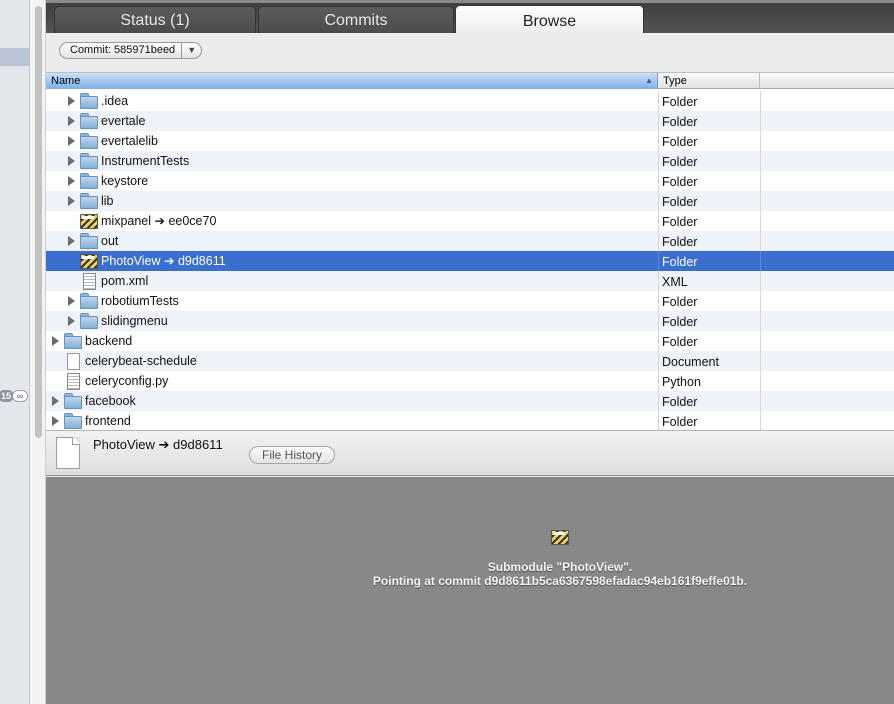 This screenshot has width=894, height=704. Describe the element at coordinates (470, 321) in the screenshot. I see `table-row: slidingmenu Folder` at that location.